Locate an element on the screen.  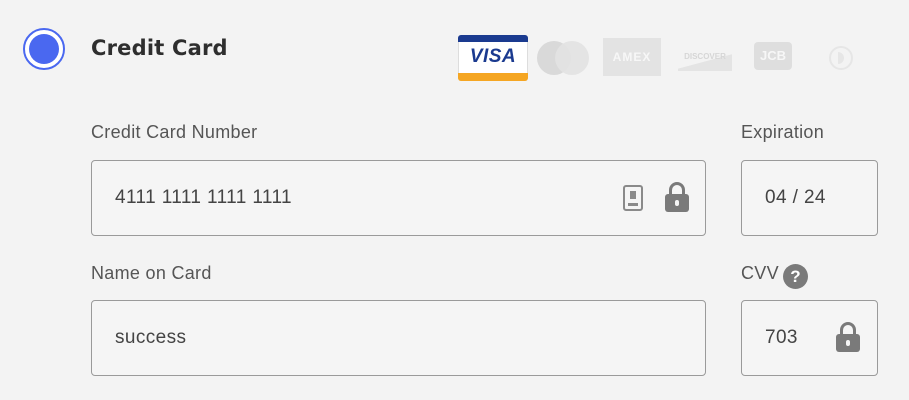
diners-club-logo is located at coordinates (841, 58).